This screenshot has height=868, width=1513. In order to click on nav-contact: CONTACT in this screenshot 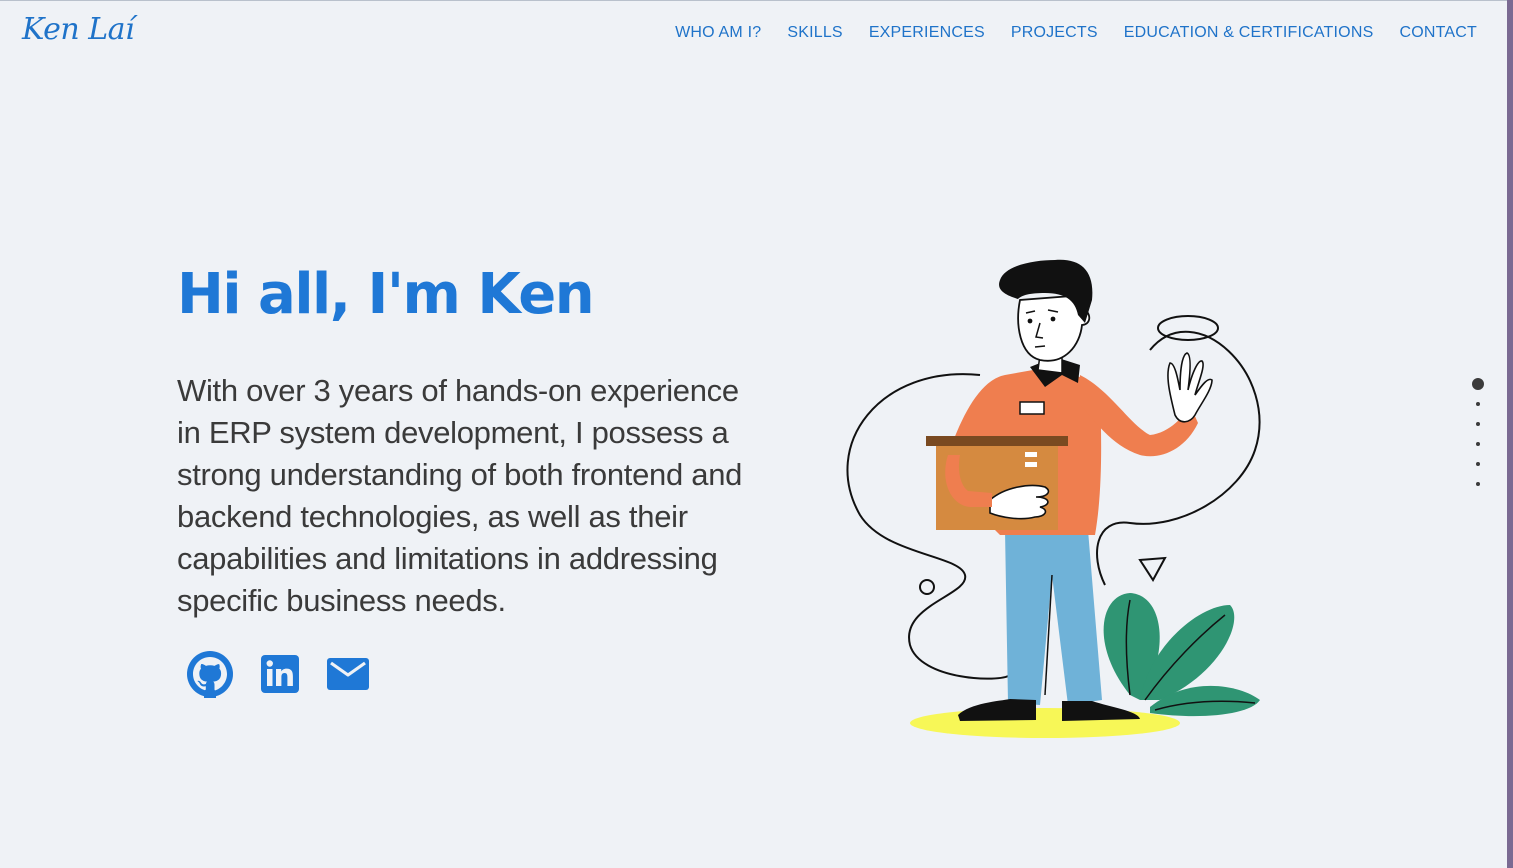, I will do `click(1438, 33)`.